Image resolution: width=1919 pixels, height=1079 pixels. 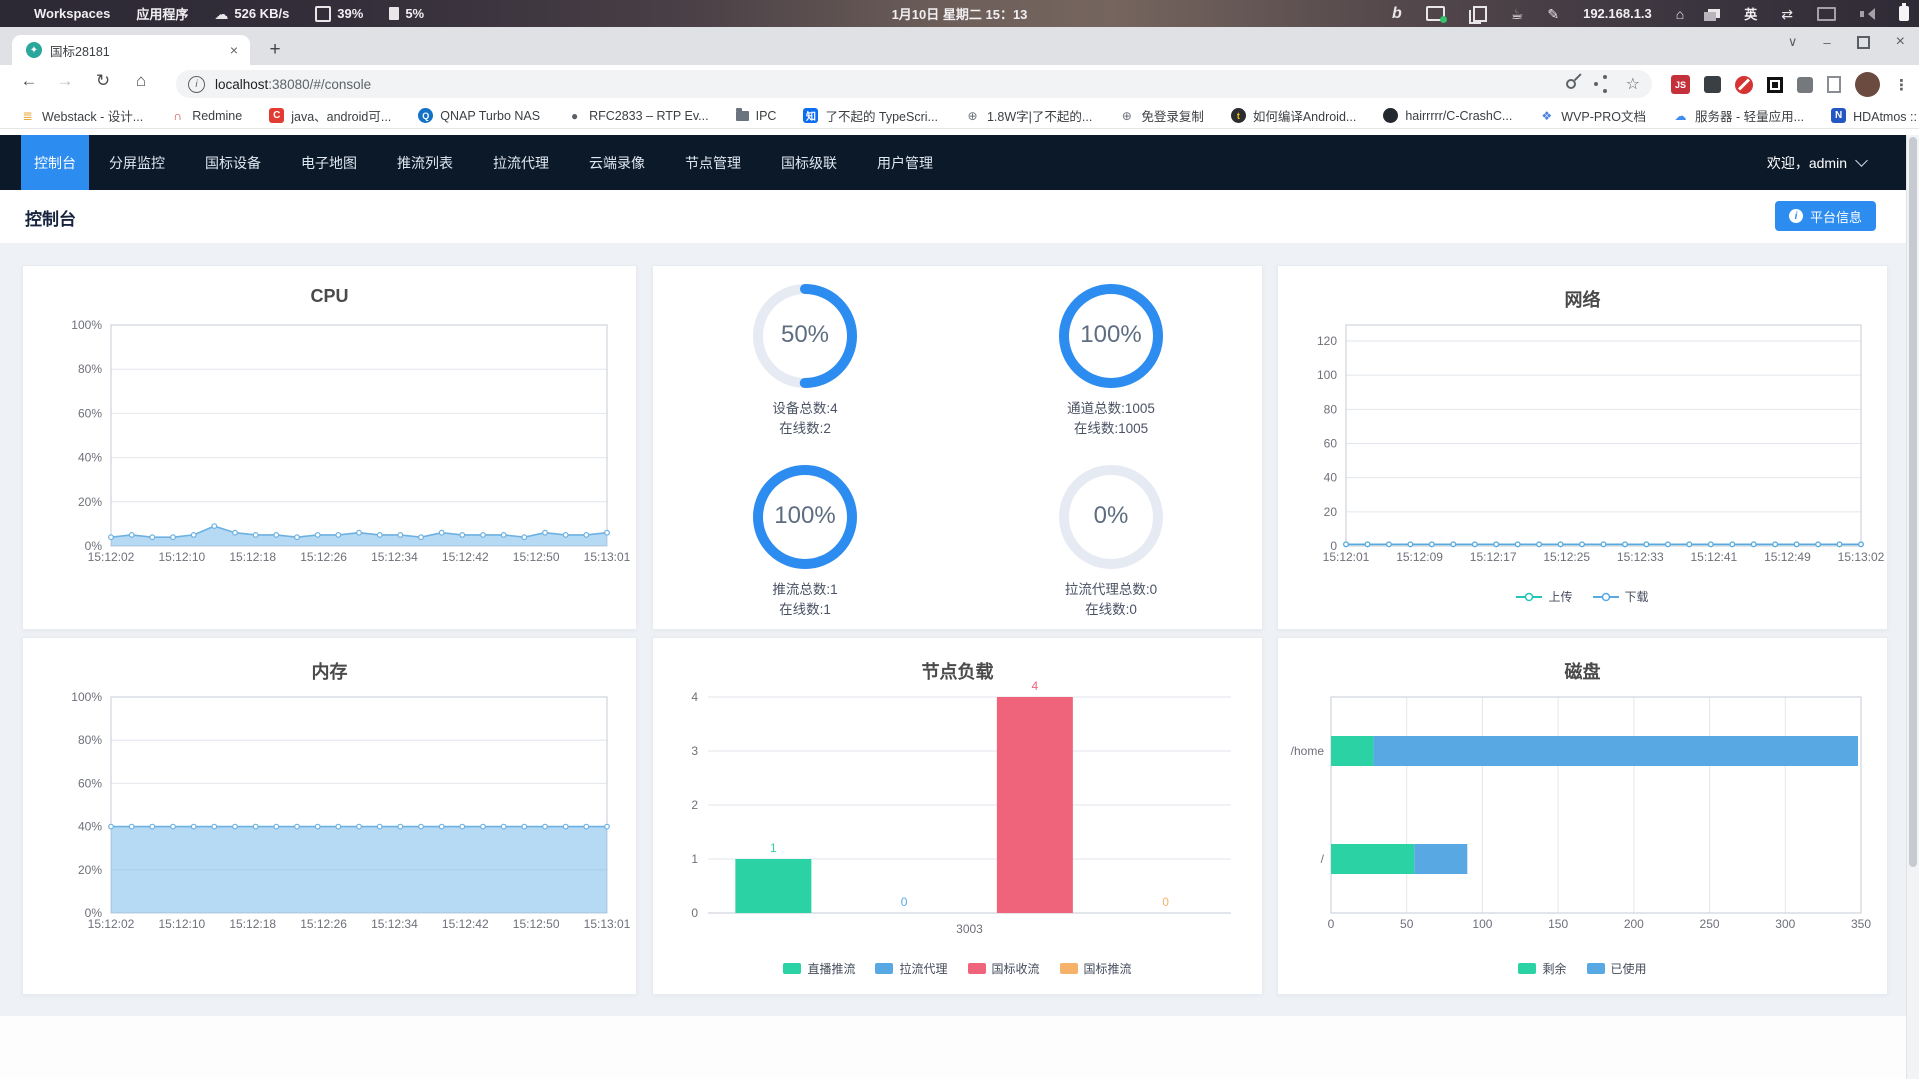 What do you see at coordinates (914, 84) in the screenshot?
I see `address-bar: i localhost :38080/#/console ☆` at bounding box center [914, 84].